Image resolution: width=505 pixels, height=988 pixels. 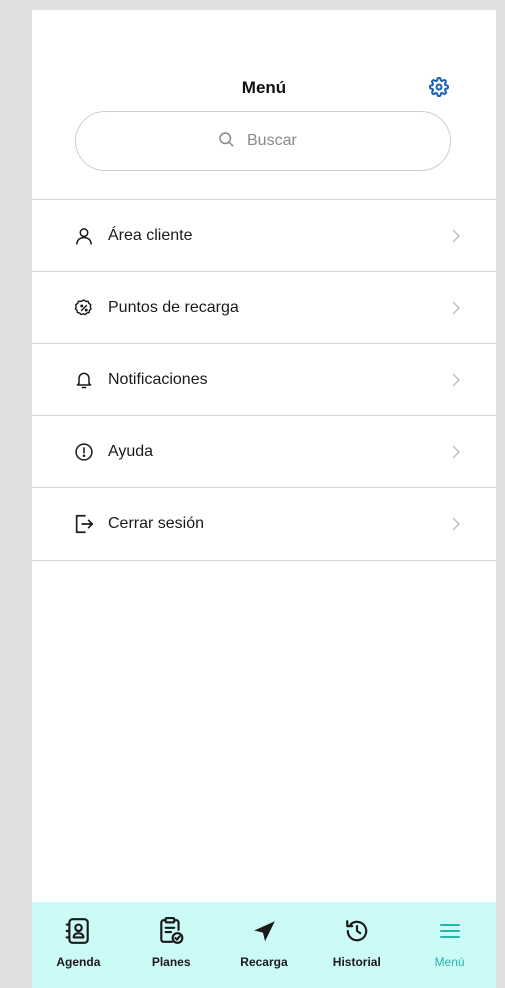 I want to click on user-icon, so click(x=84, y=236).